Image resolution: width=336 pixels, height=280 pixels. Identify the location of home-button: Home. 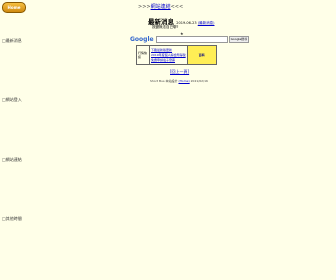
(14, 7).